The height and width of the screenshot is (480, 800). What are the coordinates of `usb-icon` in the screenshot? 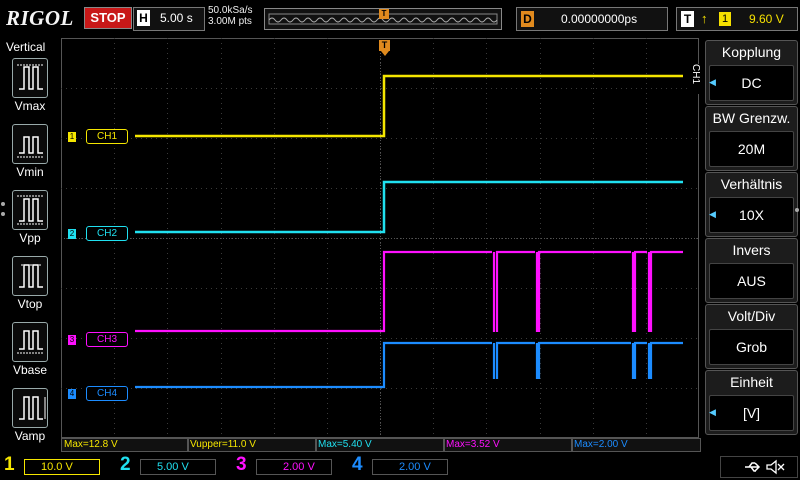 It's located at (753, 467).